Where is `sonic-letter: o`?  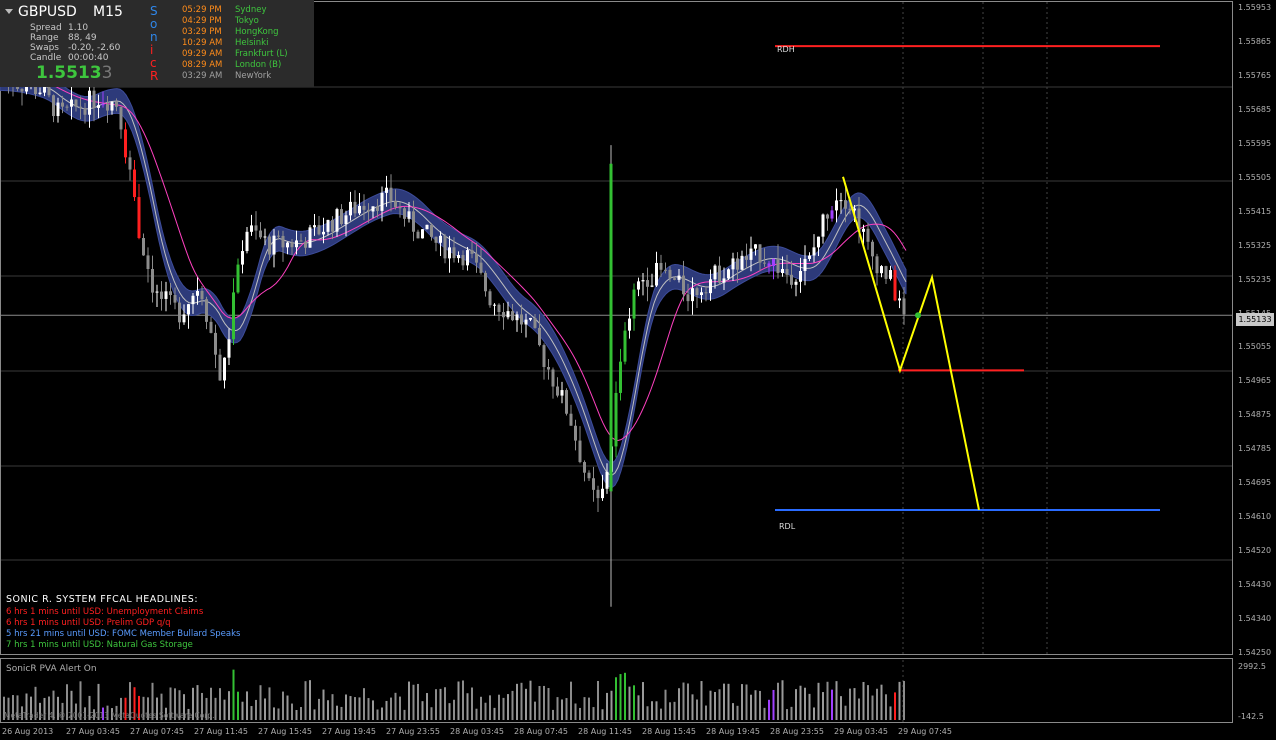 sonic-letter: o is located at coordinates (154, 24).